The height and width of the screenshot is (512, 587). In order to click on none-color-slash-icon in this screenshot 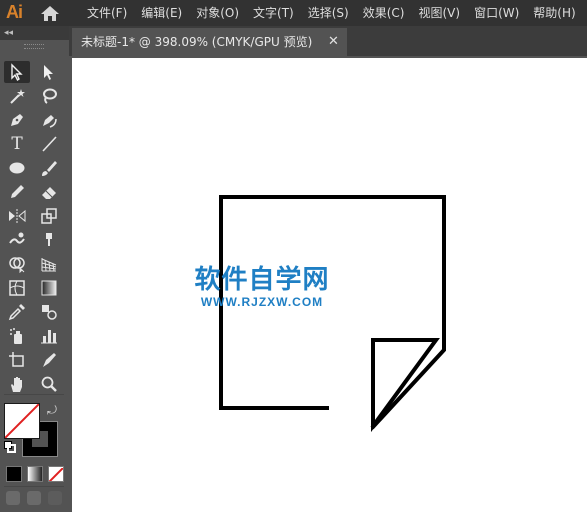, I will do `click(22, 421)`.